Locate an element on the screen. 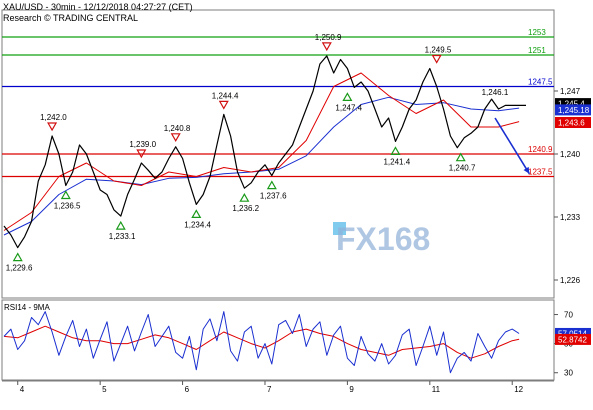 Image resolution: width=593 pixels, height=410 pixels. rsi-axis-tick-label: 30 is located at coordinates (568, 373).